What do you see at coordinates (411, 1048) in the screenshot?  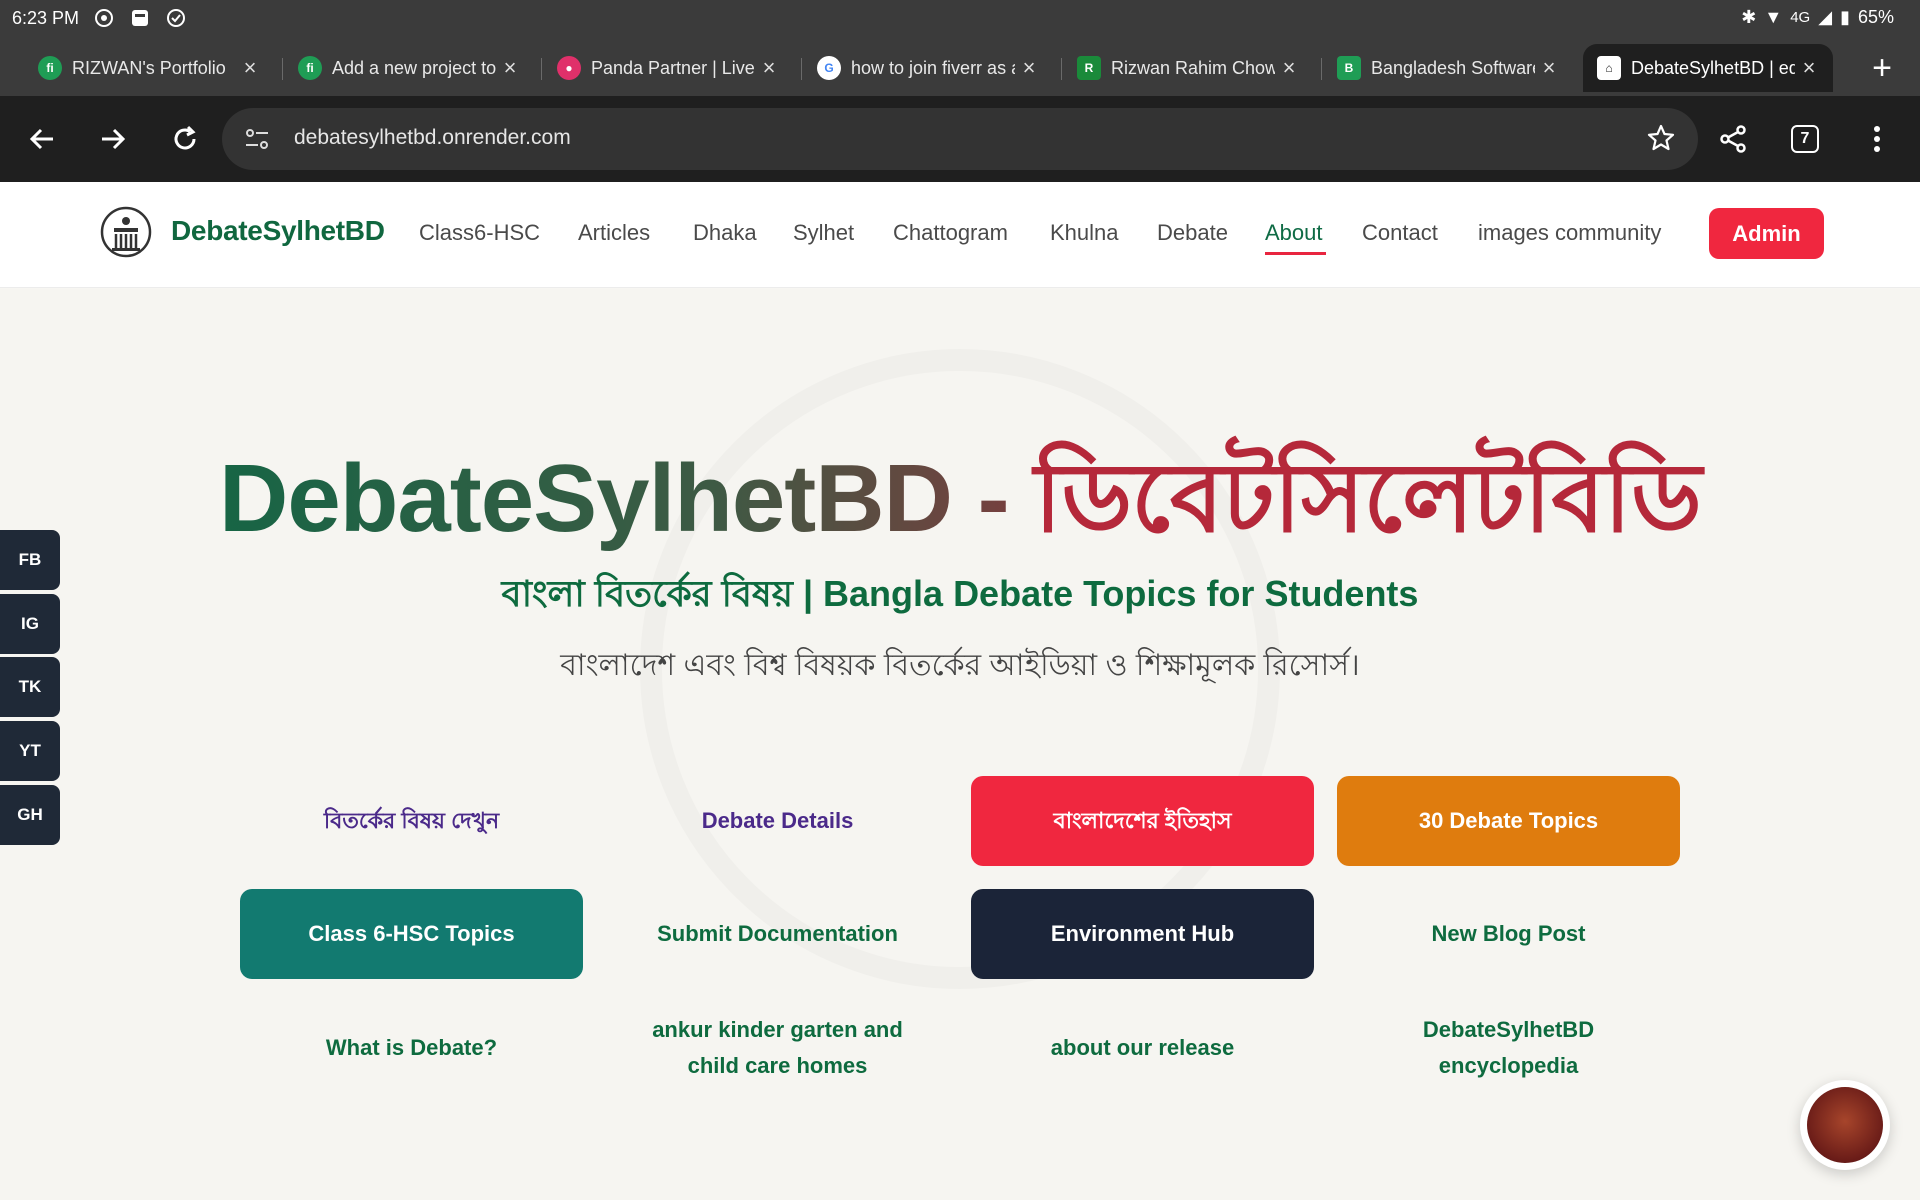 I see `what-is-debate-link: What is Debate?` at bounding box center [411, 1048].